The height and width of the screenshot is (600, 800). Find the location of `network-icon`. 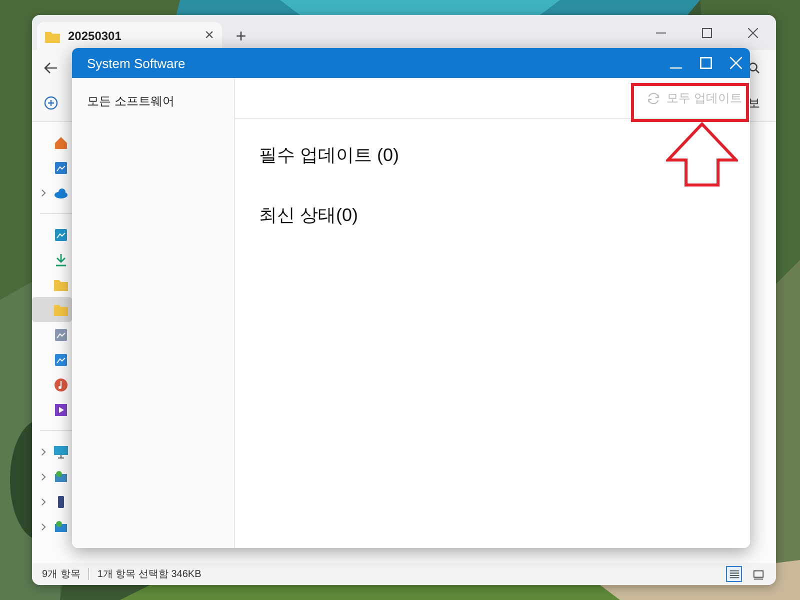

network-icon is located at coordinates (61, 527).